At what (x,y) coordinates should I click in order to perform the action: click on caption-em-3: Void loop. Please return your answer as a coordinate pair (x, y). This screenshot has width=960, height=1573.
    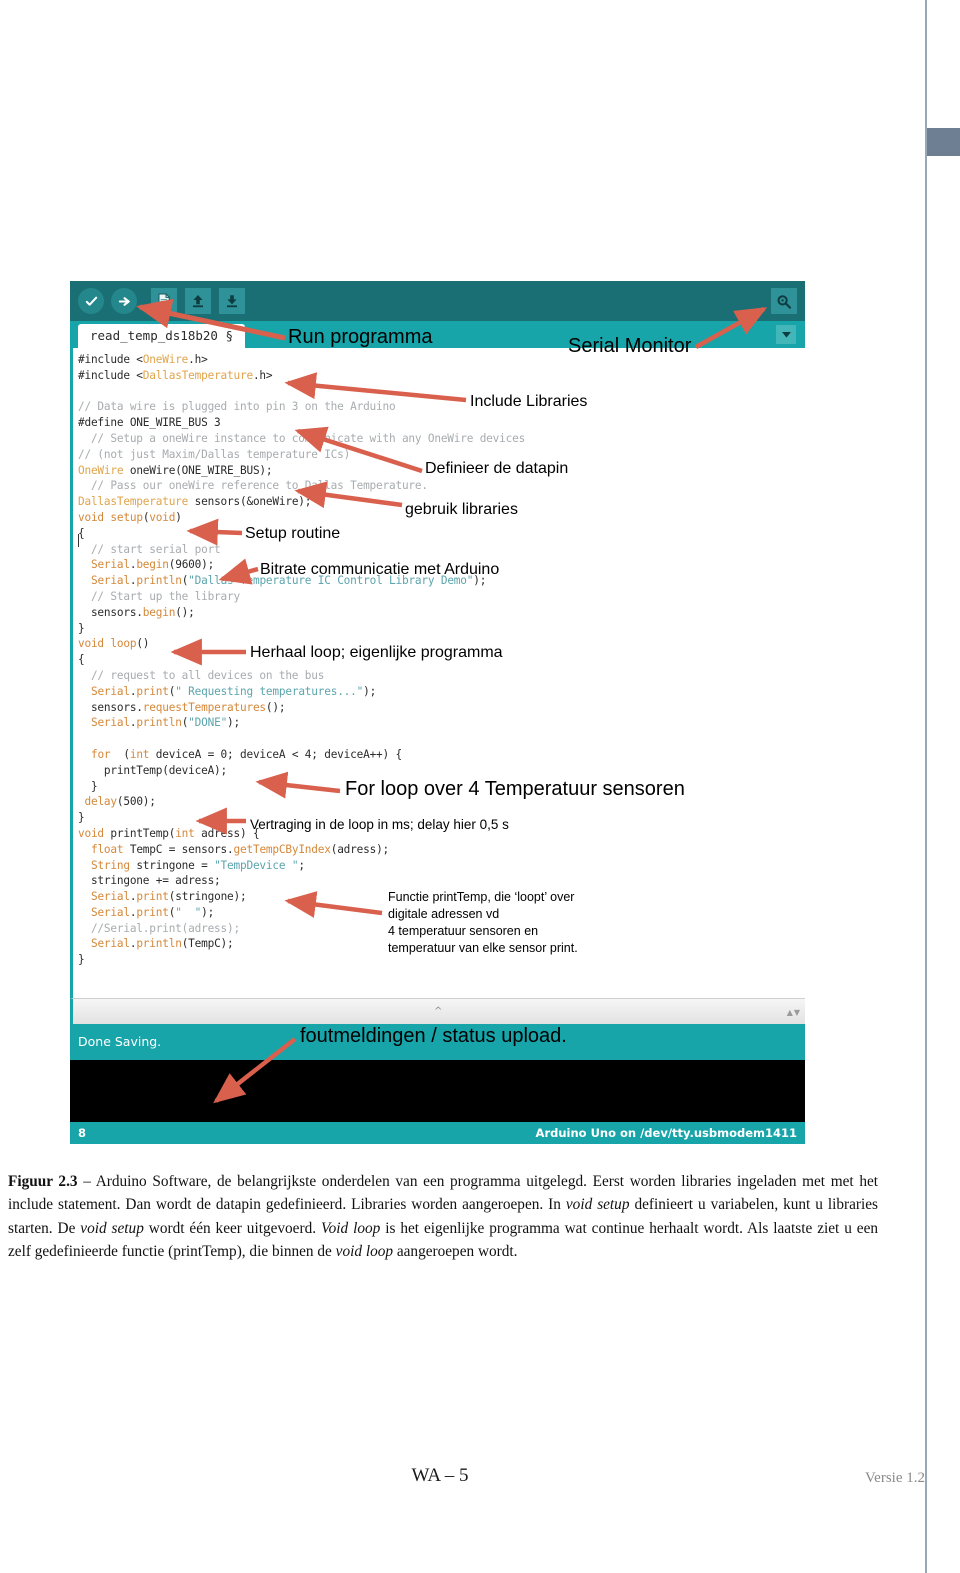
    Looking at the image, I should click on (350, 1228).